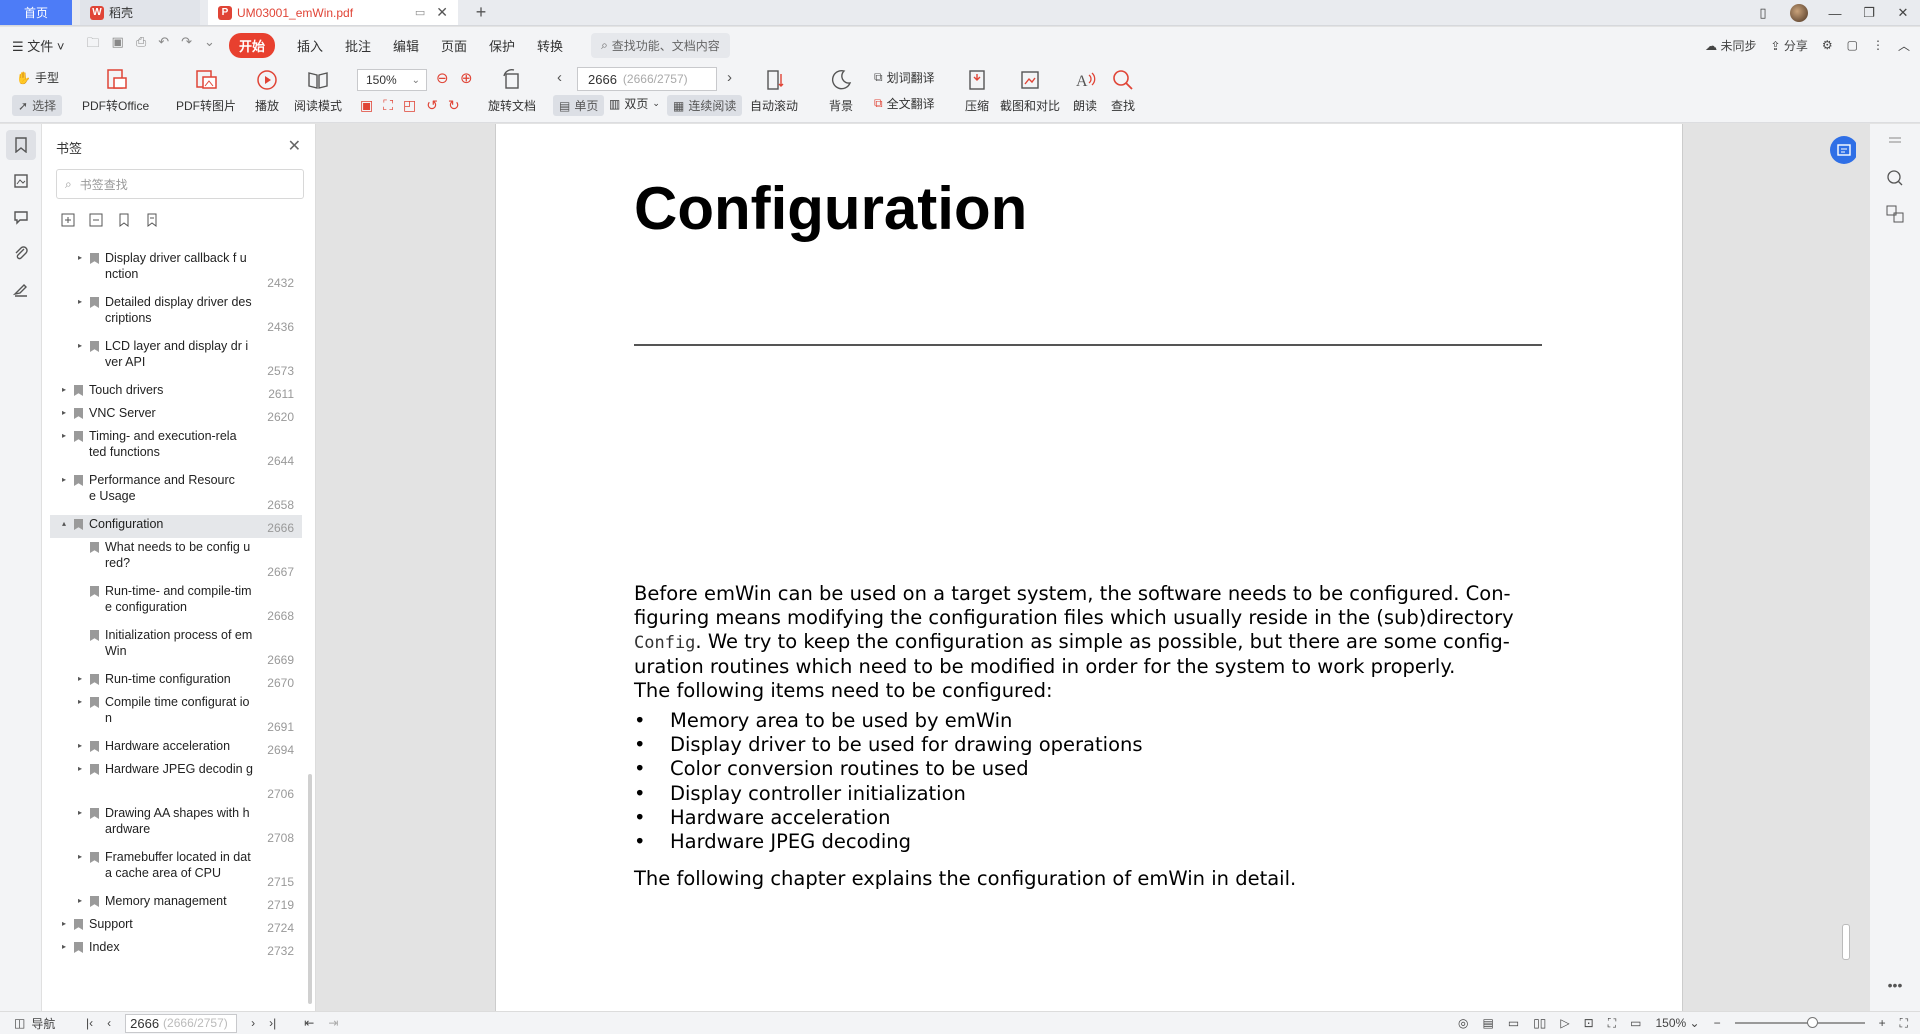 The width and height of the screenshot is (1920, 1034). I want to click on more-options-icon: •••, so click(1895, 985).